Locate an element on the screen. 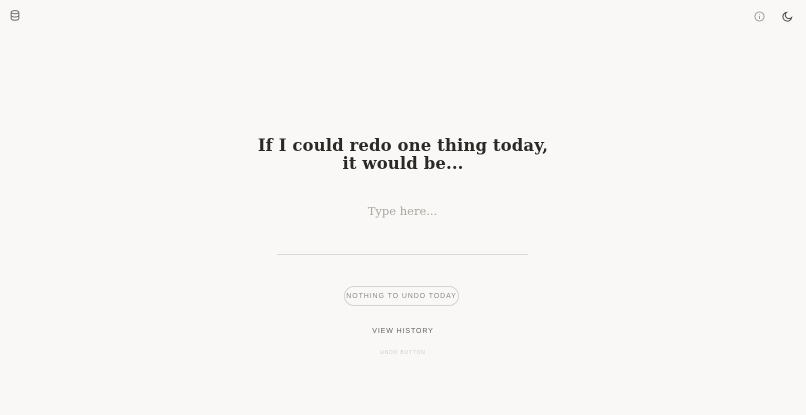  answer-input is located at coordinates (402, 226).